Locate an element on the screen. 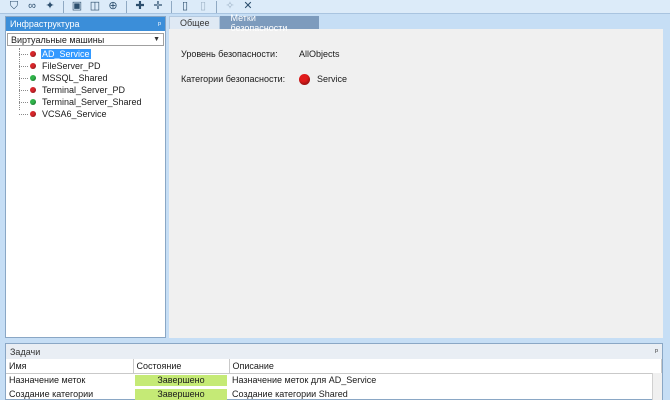 This screenshot has height=400, width=670. tab-label: Общее is located at coordinates (195, 23).